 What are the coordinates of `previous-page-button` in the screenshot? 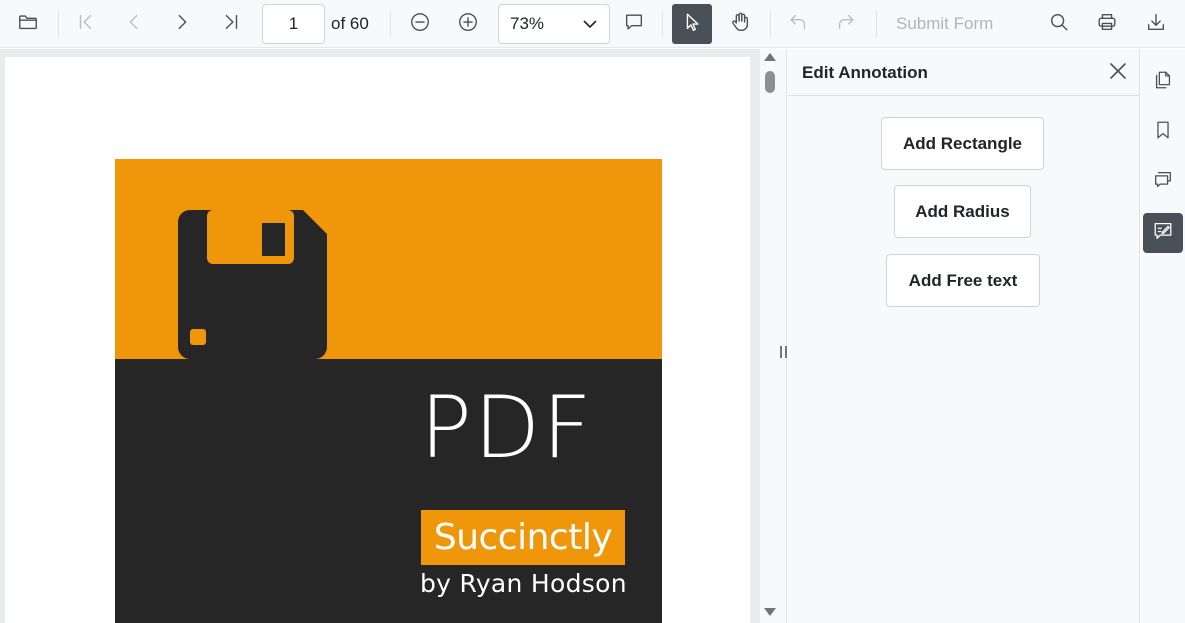 It's located at (134, 24).